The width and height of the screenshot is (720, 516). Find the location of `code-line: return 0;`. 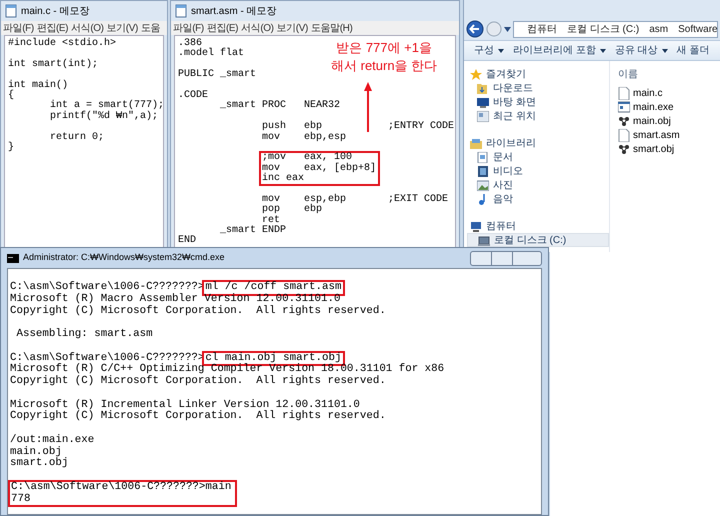

code-line: return 0; is located at coordinates (76, 137).